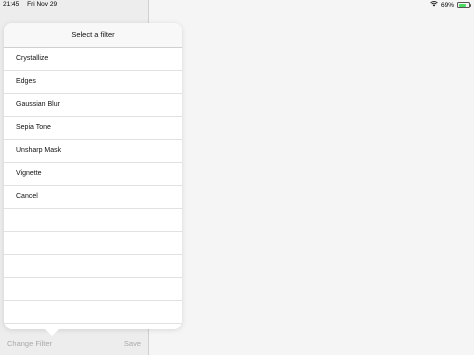  I want to click on battery-fill, so click(462, 5).